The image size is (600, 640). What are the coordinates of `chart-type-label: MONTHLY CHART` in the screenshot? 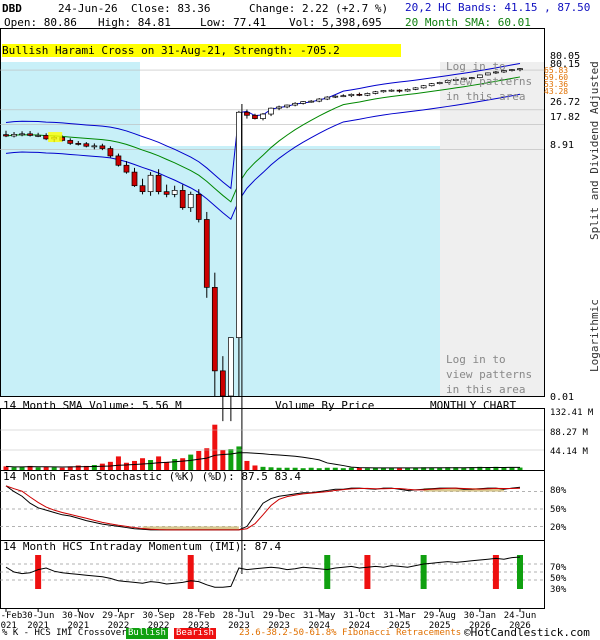 It's located at (473, 405).